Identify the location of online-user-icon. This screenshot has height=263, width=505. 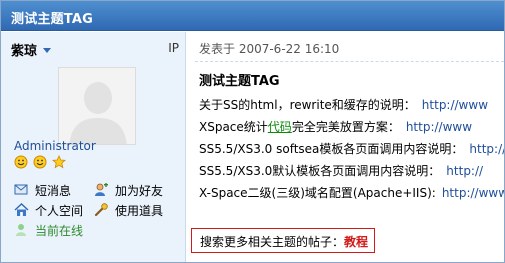
(21, 230).